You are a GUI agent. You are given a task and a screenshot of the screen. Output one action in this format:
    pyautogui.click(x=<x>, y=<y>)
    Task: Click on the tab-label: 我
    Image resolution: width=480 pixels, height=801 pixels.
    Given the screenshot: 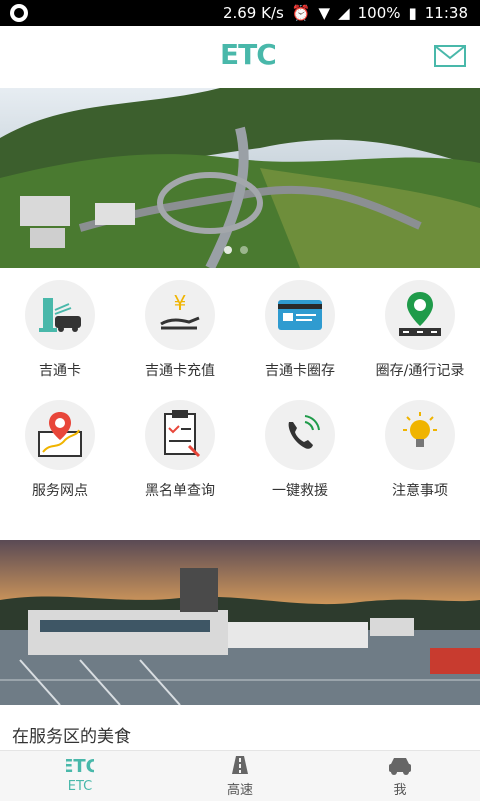 What is the action you would take?
    pyautogui.click(x=400, y=790)
    